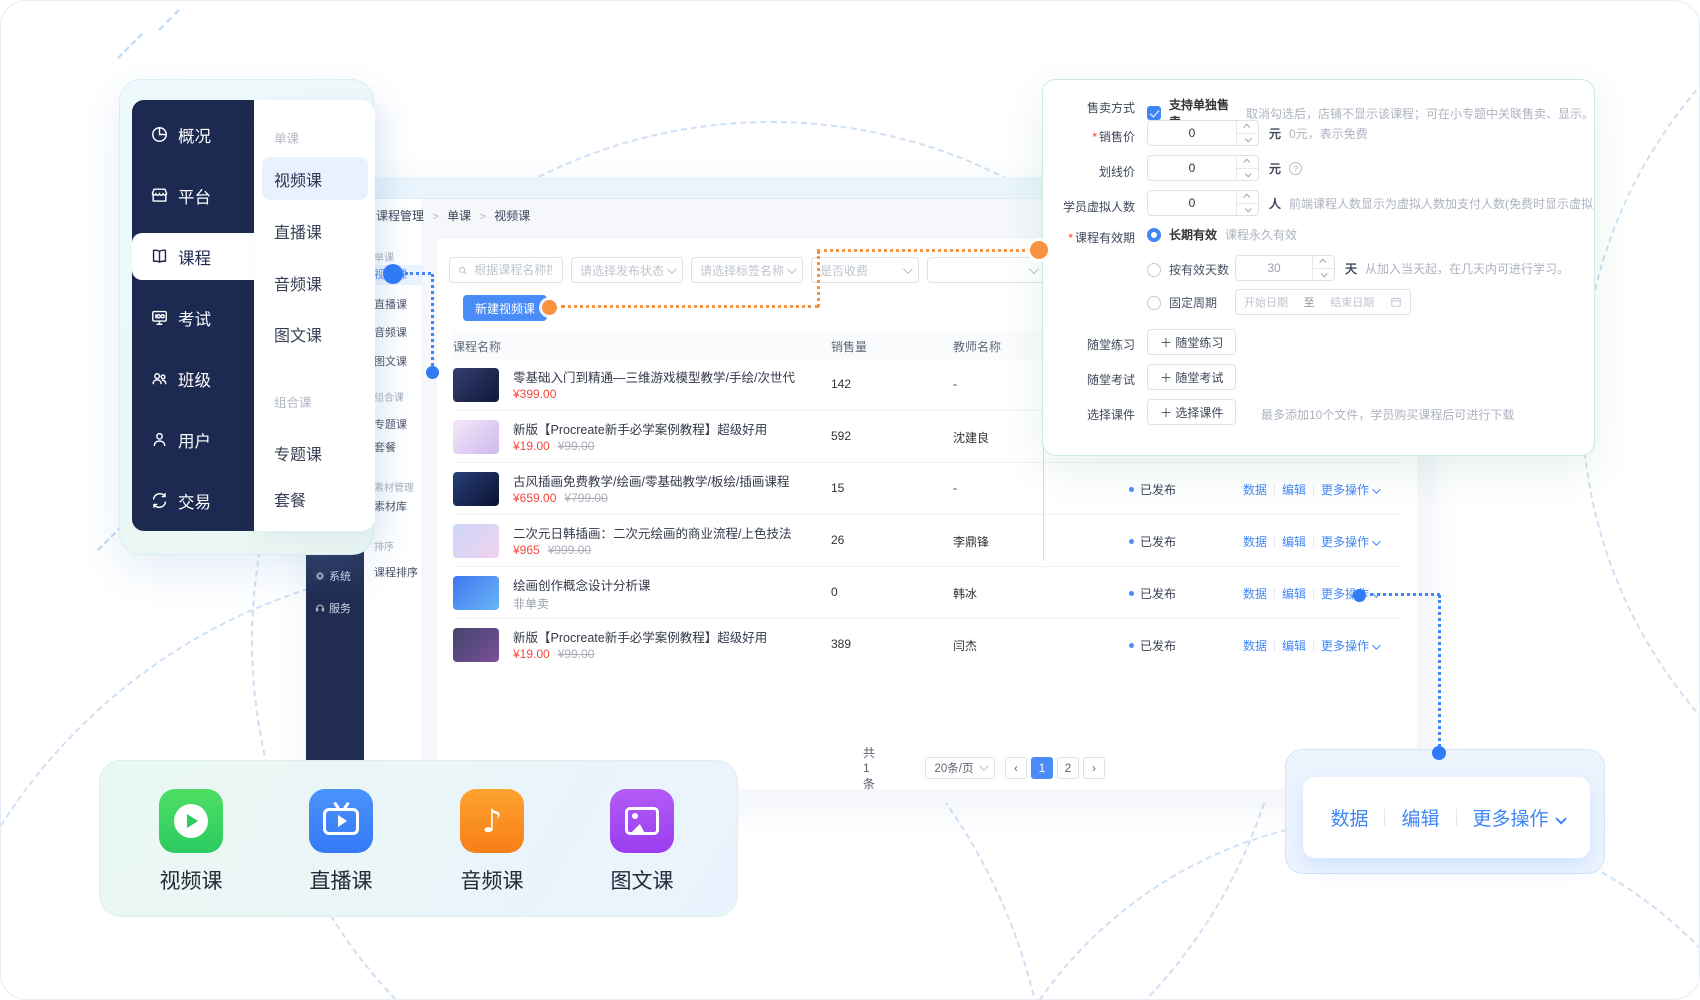 The height and width of the screenshot is (1000, 1700). I want to click on extra-filter-select, so click(986, 270).